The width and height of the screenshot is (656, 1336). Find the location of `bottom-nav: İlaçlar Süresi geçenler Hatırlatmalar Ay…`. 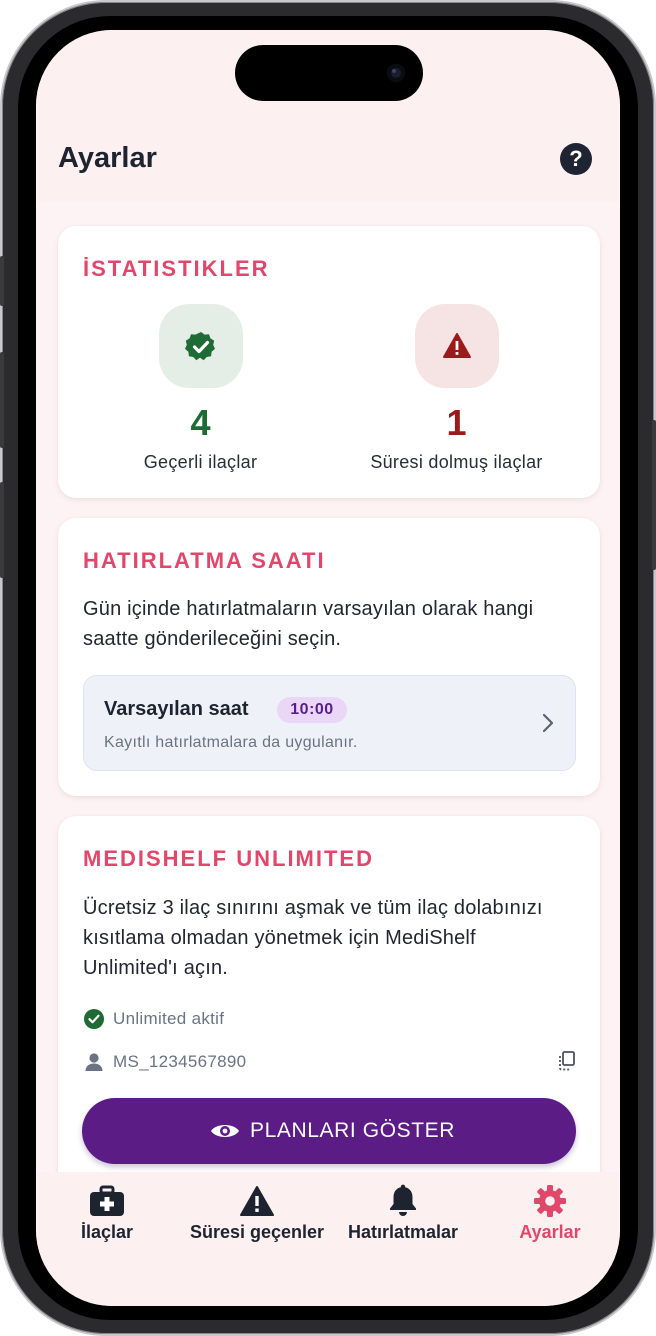

bottom-nav: İlaçlar Süresi geçenler Hatırlatmalar Ay… is located at coordinates (328, 1239).